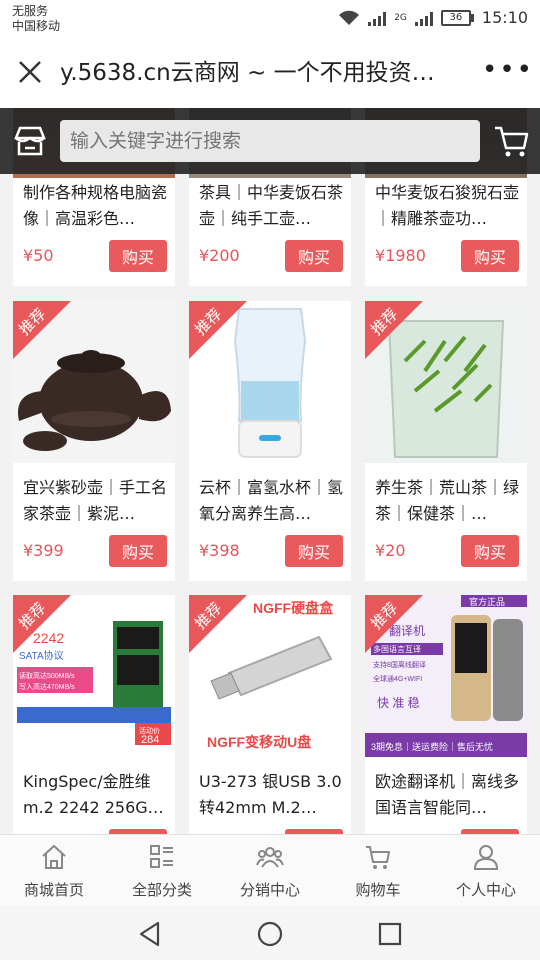  What do you see at coordinates (150, 740) in the screenshot?
I see `ssd-price-text: 284` at bounding box center [150, 740].